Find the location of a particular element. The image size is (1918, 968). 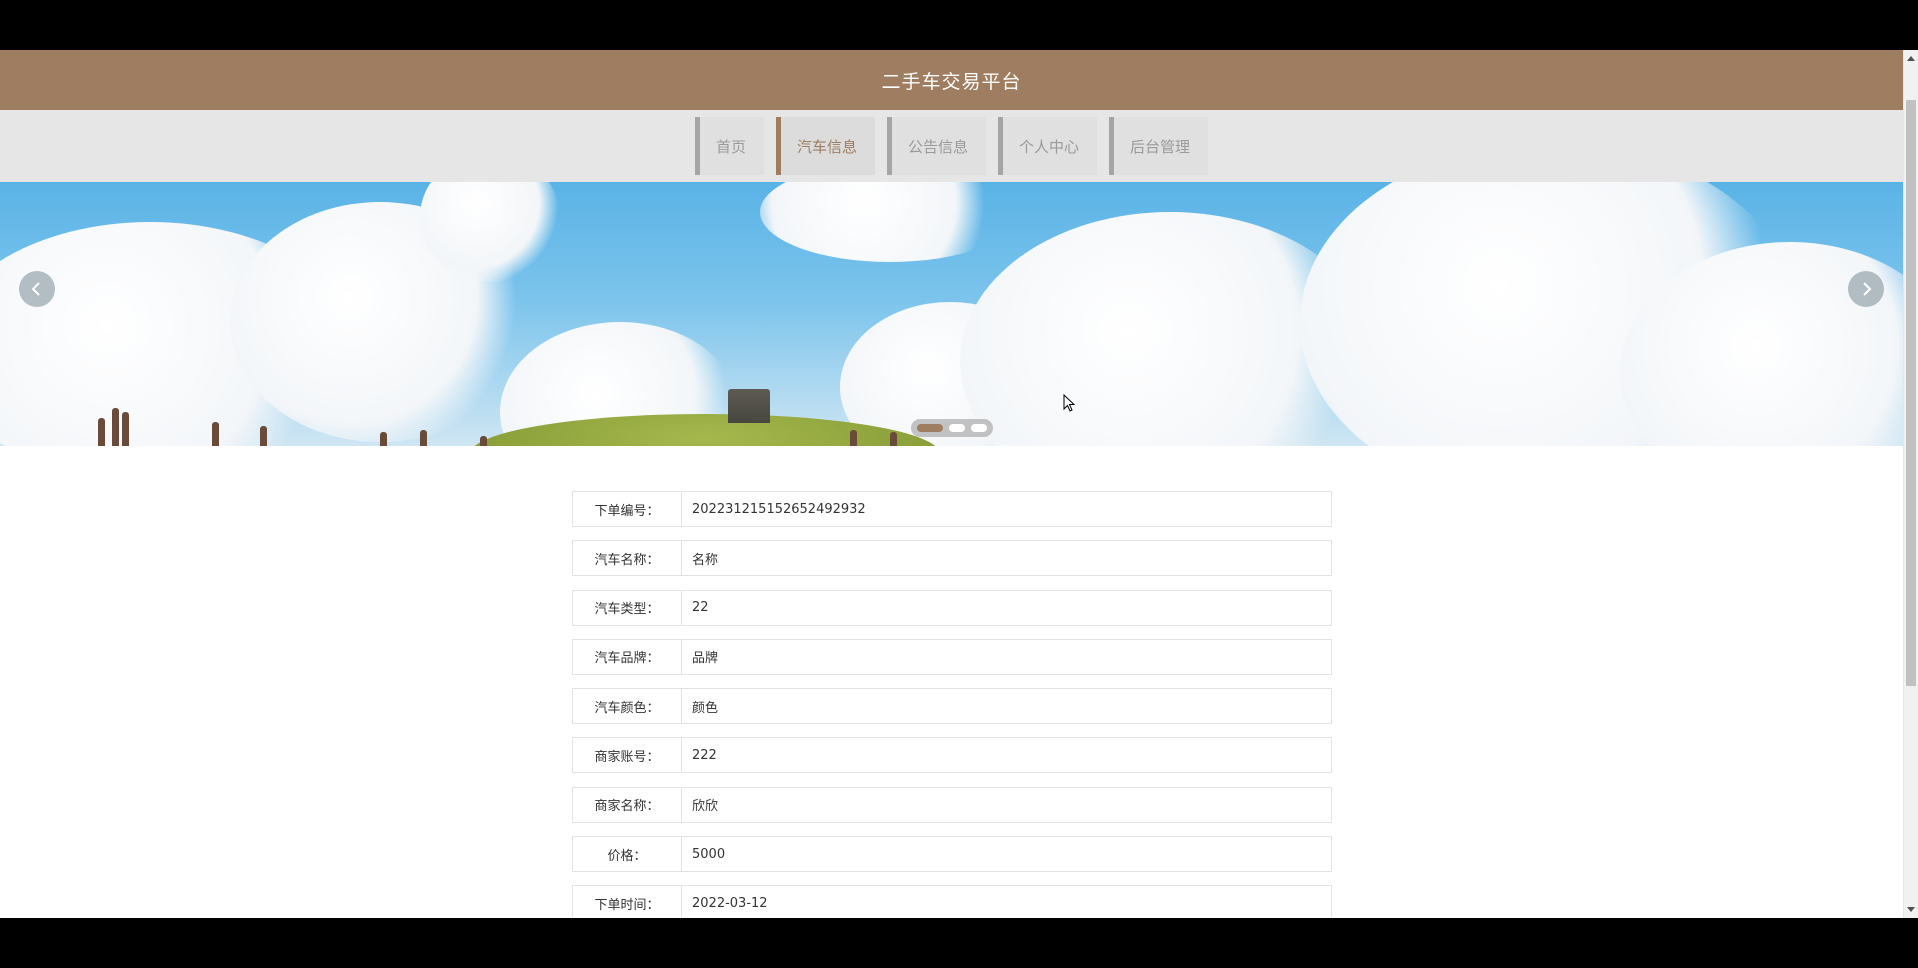

nav-item-label: 后台管理 is located at coordinates (1160, 146).